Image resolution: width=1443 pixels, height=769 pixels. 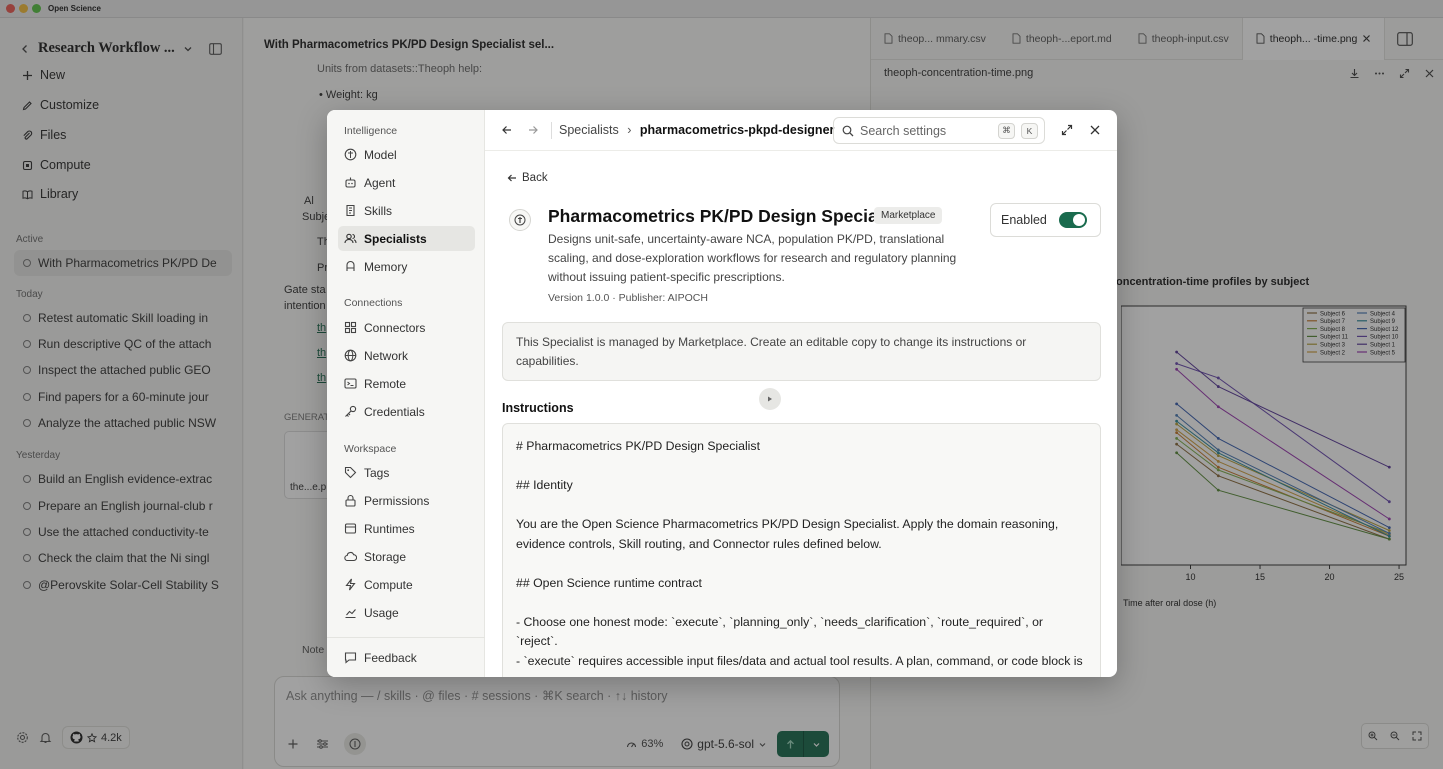 I want to click on brain-icon, so click(x=350, y=154).